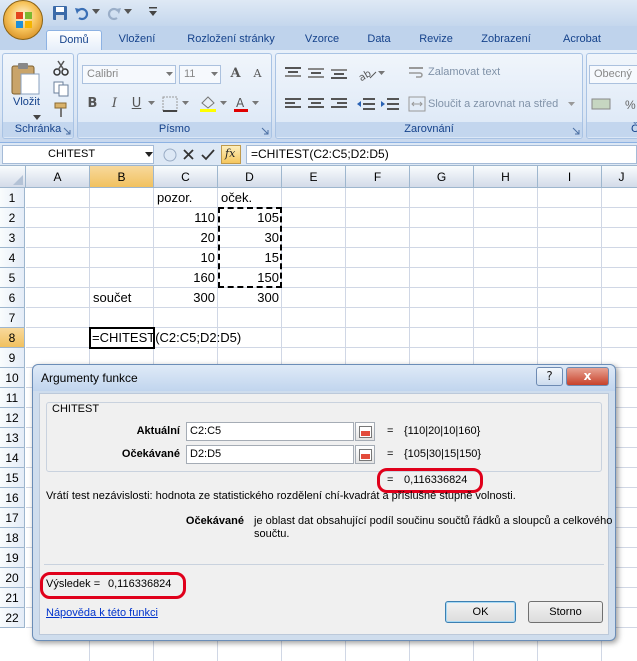  Describe the element at coordinates (314, 177) in the screenshot. I see `column-header-E: E` at that location.